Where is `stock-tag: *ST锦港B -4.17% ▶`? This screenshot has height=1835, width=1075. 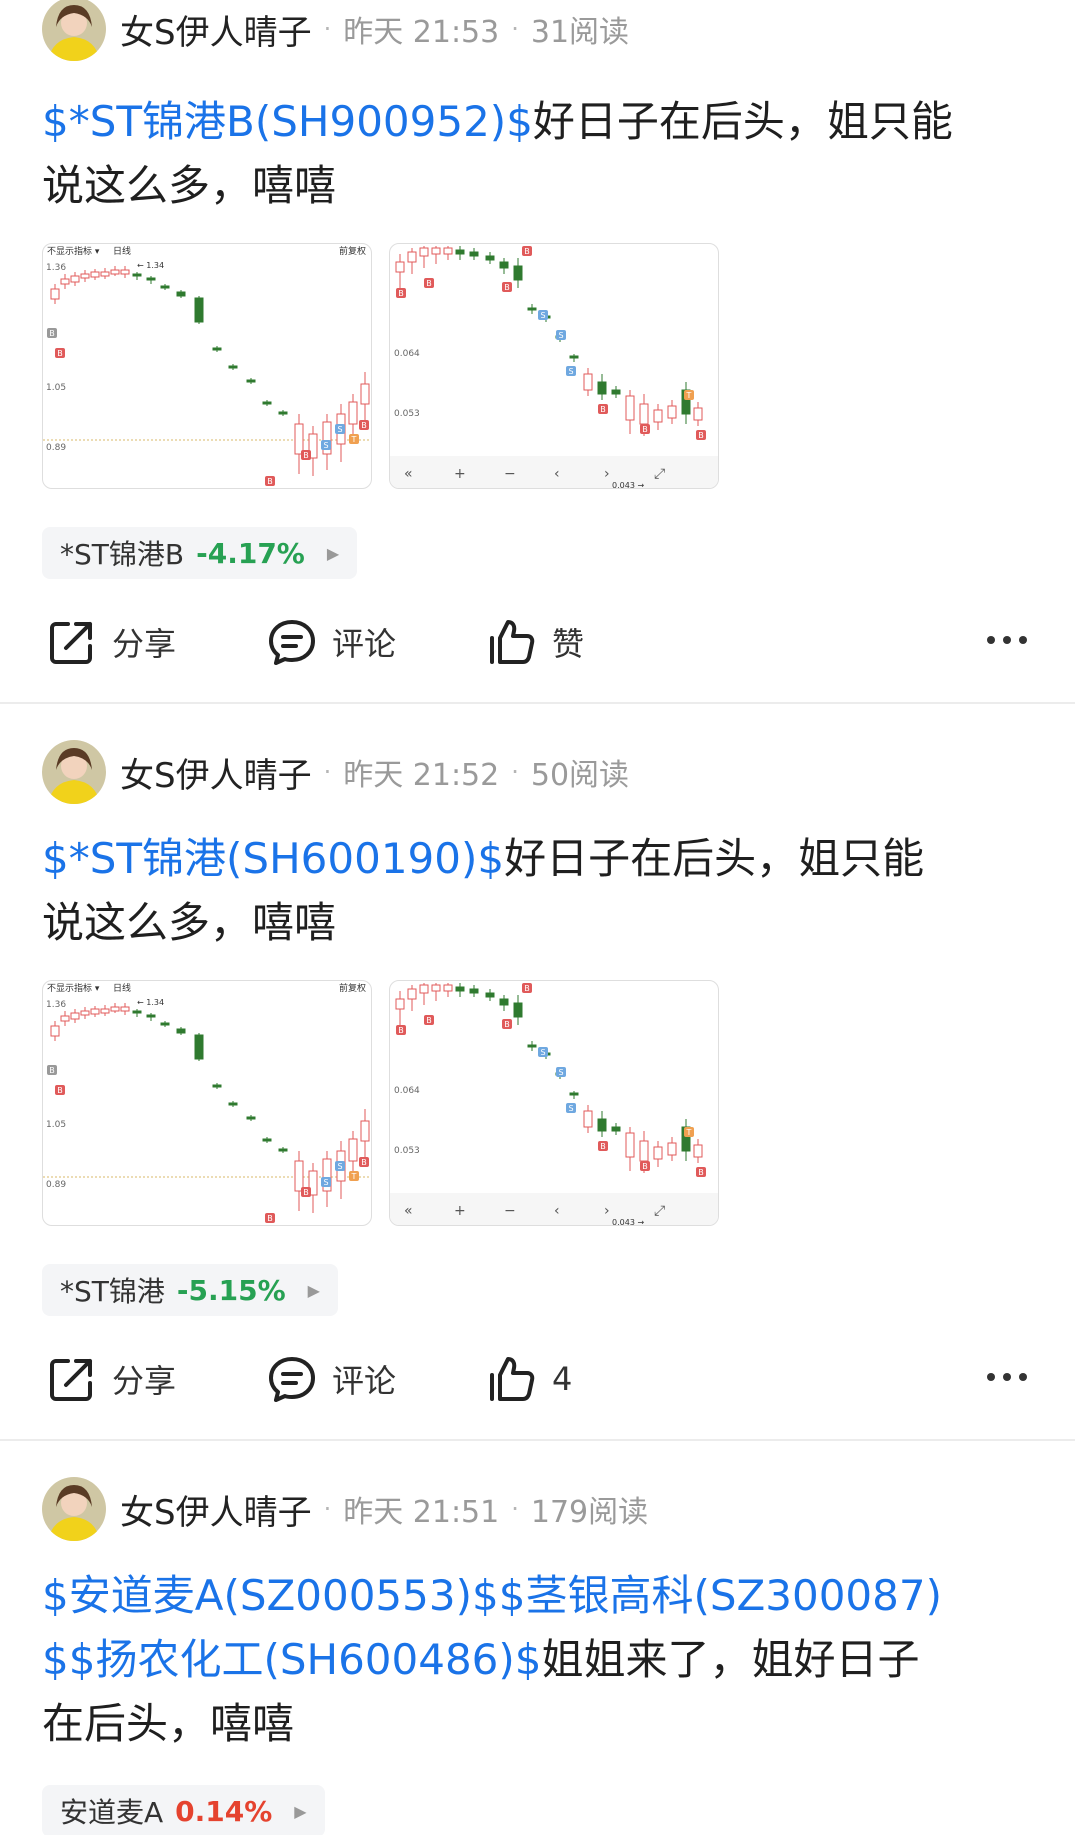
stock-tag: *ST锦港B -4.17% ▶ is located at coordinates (200, 553).